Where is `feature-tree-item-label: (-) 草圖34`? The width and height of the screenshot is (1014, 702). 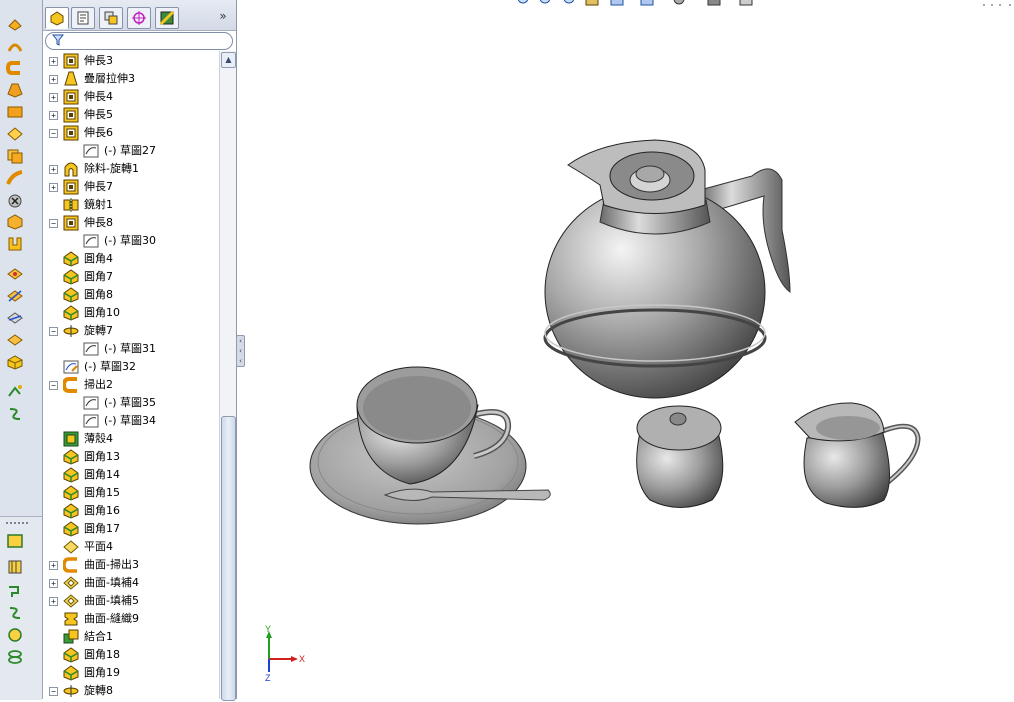
feature-tree-item-label: (-) 草圖34 is located at coordinates (130, 420).